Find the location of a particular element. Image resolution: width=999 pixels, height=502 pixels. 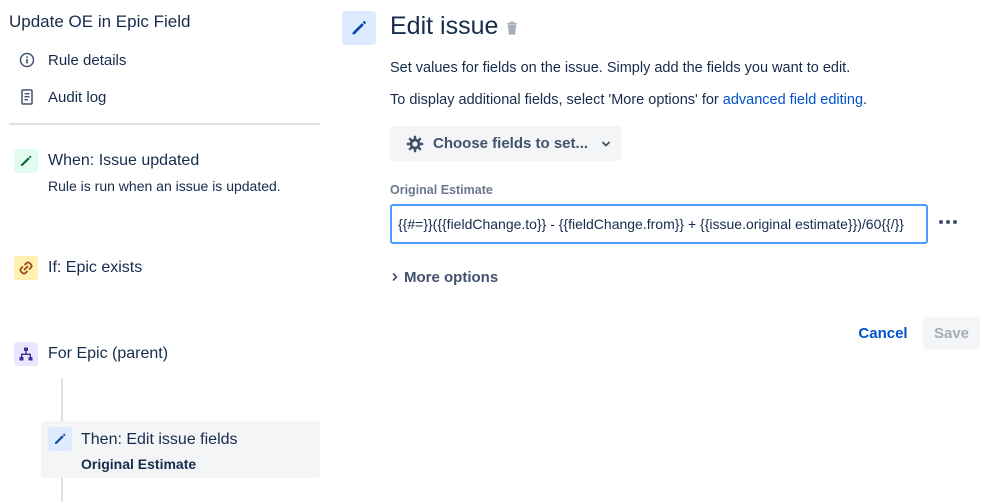

panel-title: Edit issue is located at coordinates (444, 26).